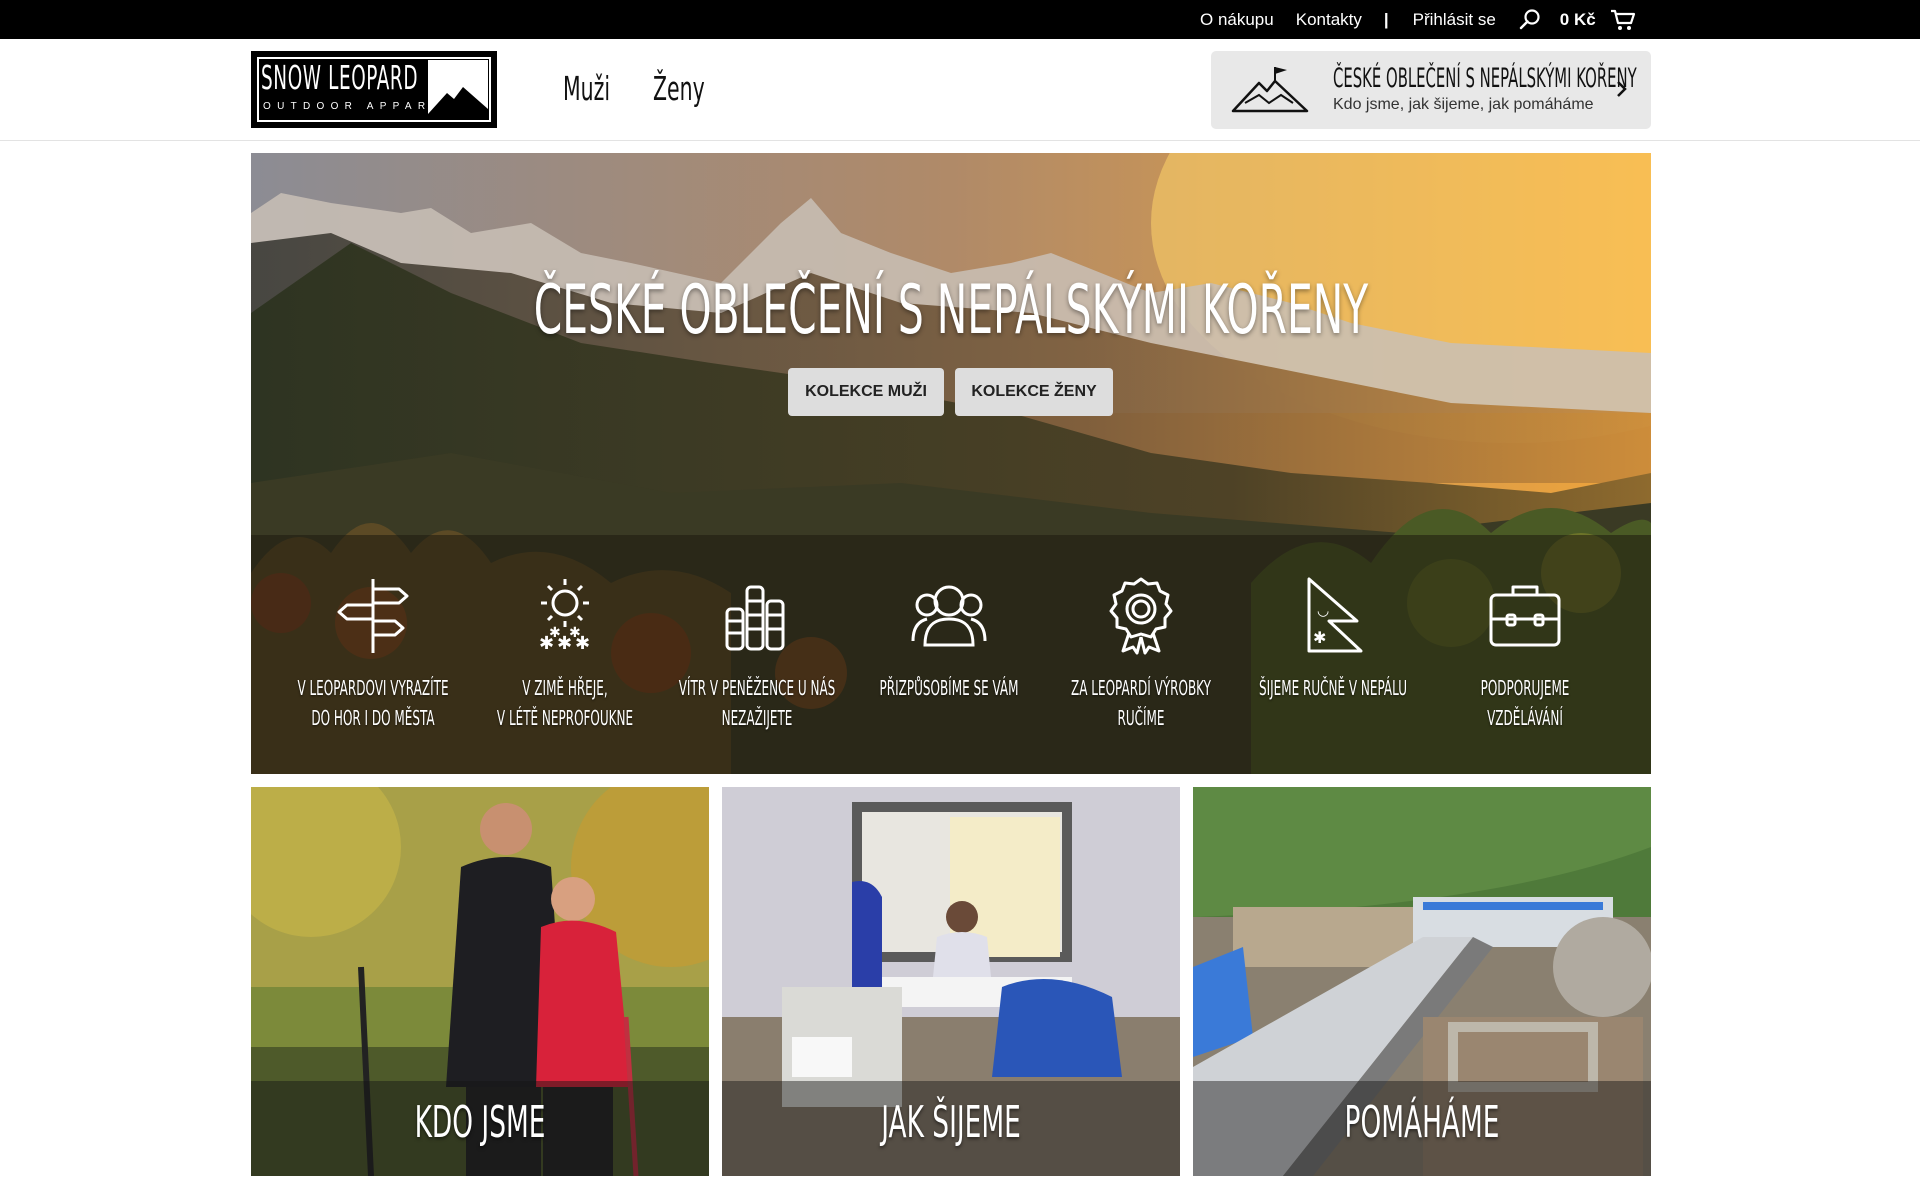 This screenshot has width=1920, height=1200. What do you see at coordinates (950, 392) in the screenshot?
I see `hero-buttons: KOLEKCE MUŽI KOLEKCE ŽENY` at bounding box center [950, 392].